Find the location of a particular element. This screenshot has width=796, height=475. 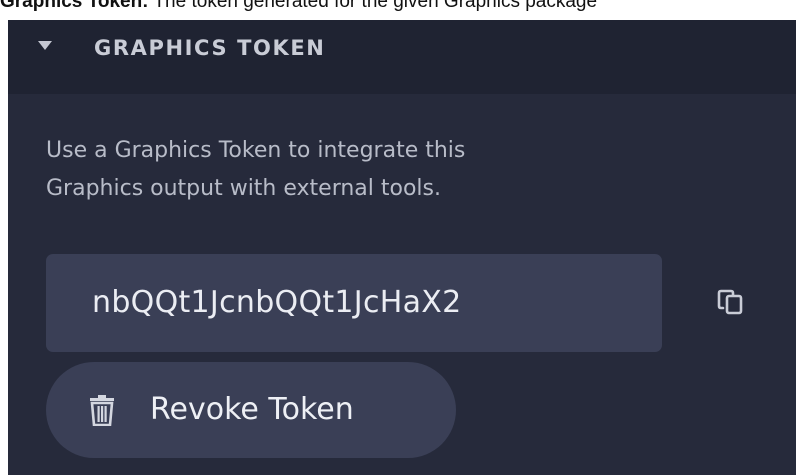

section-title: GRAPHICS TOKEN is located at coordinates (210, 48).